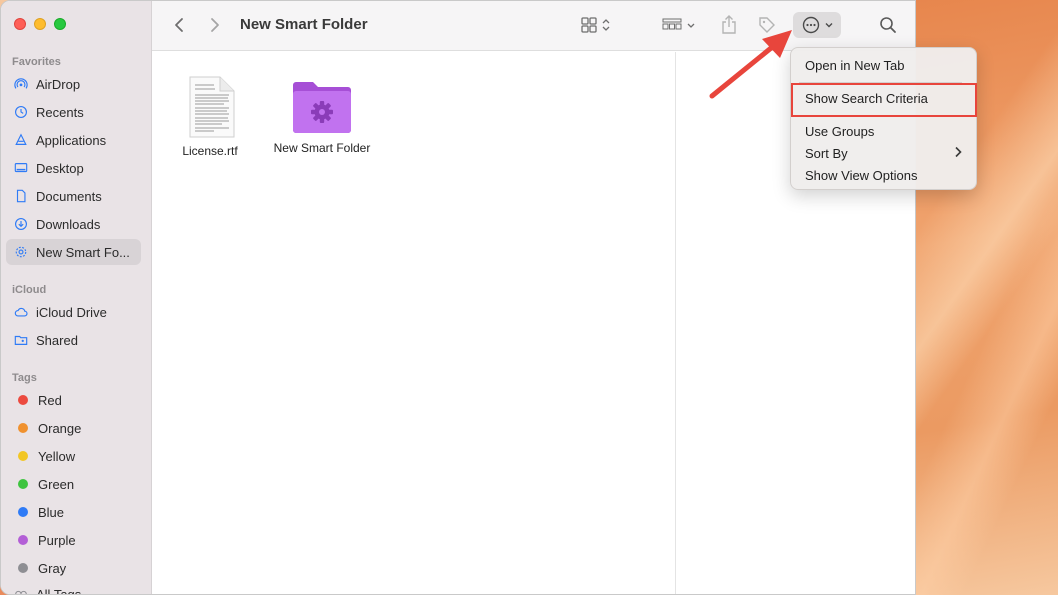 This screenshot has width=1058, height=595. Describe the element at coordinates (855, 65) in the screenshot. I see `menu-item-open-in-new-tab: Open in New Tab` at that location.